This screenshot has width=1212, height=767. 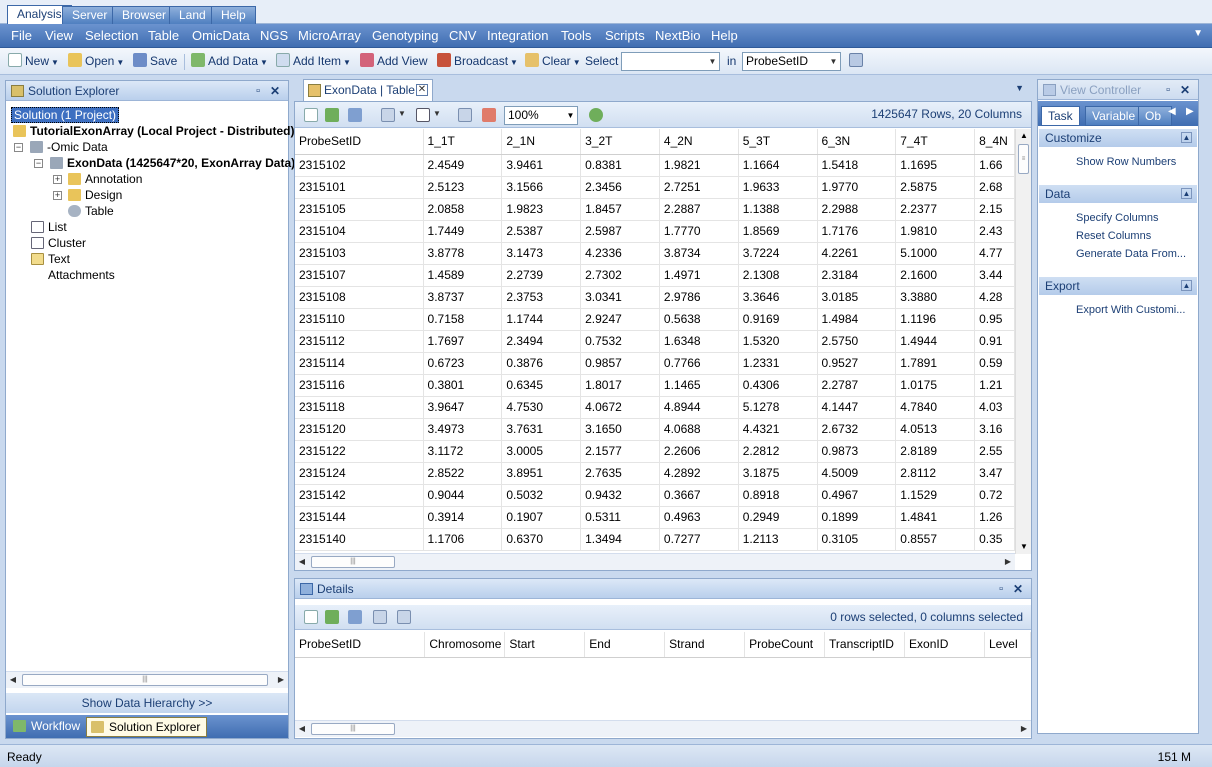 What do you see at coordinates (1155, 116) in the screenshot?
I see `tab-observation: Ob` at bounding box center [1155, 116].